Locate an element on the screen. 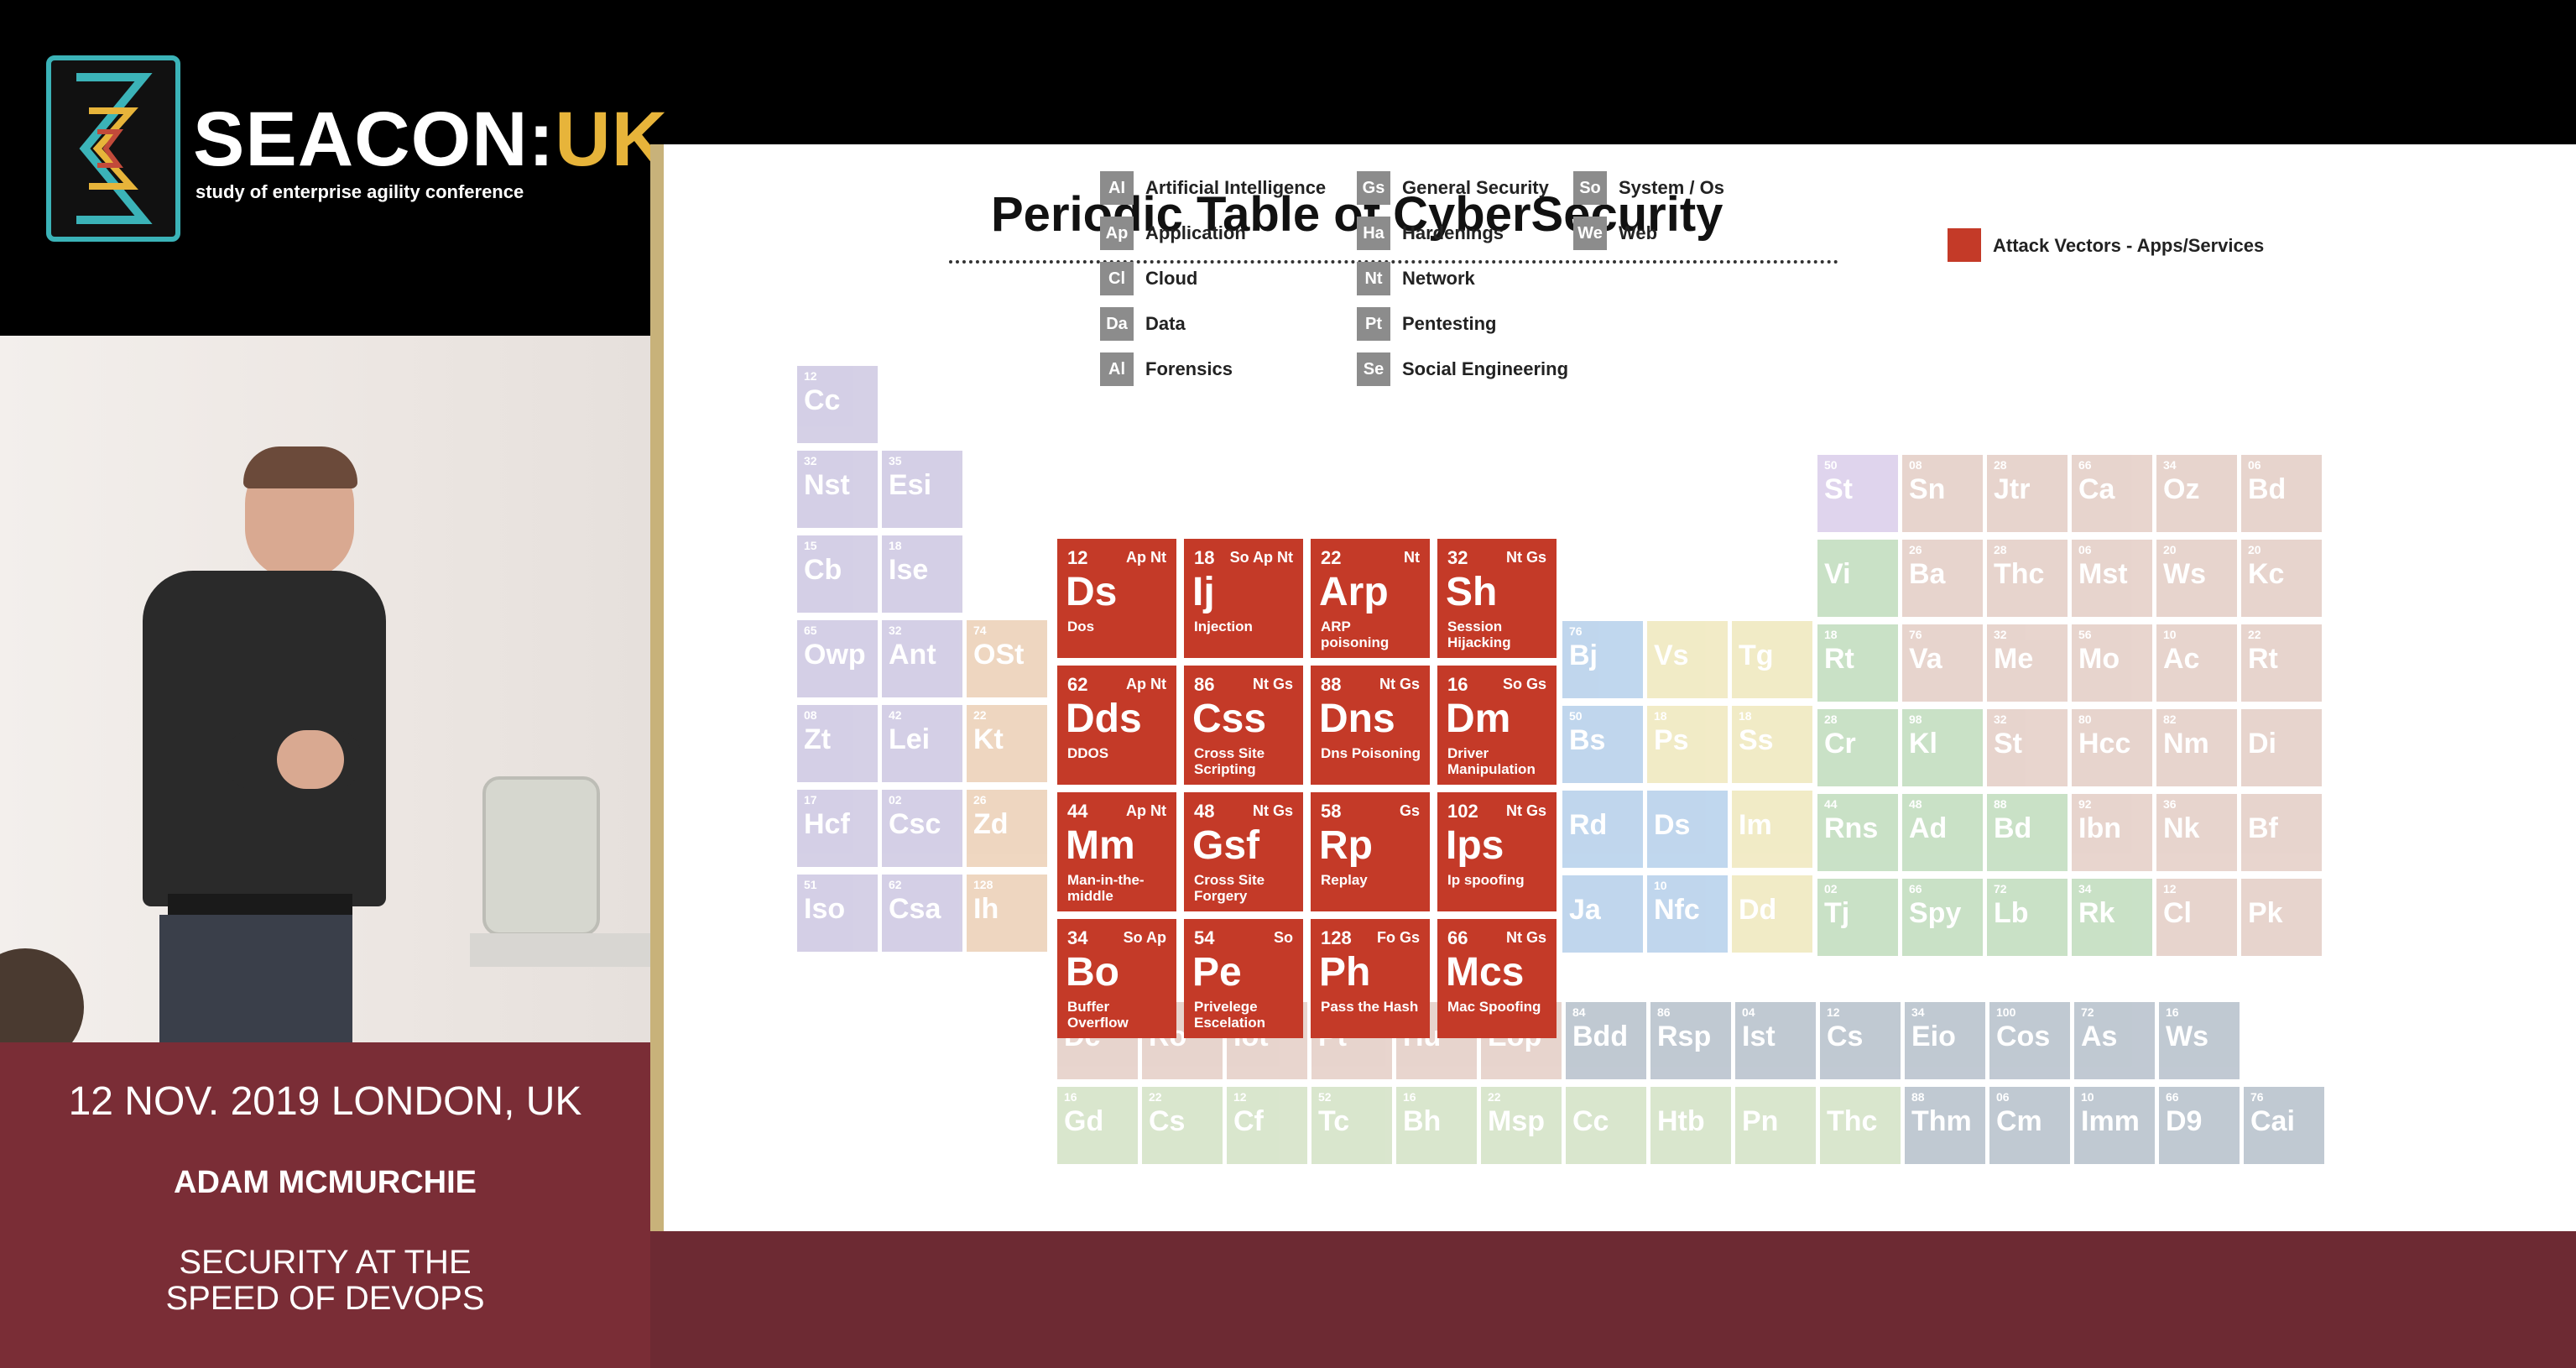 This screenshot has height=1368, width=2576. element-symbol: Bdd is located at coordinates (1600, 1036).